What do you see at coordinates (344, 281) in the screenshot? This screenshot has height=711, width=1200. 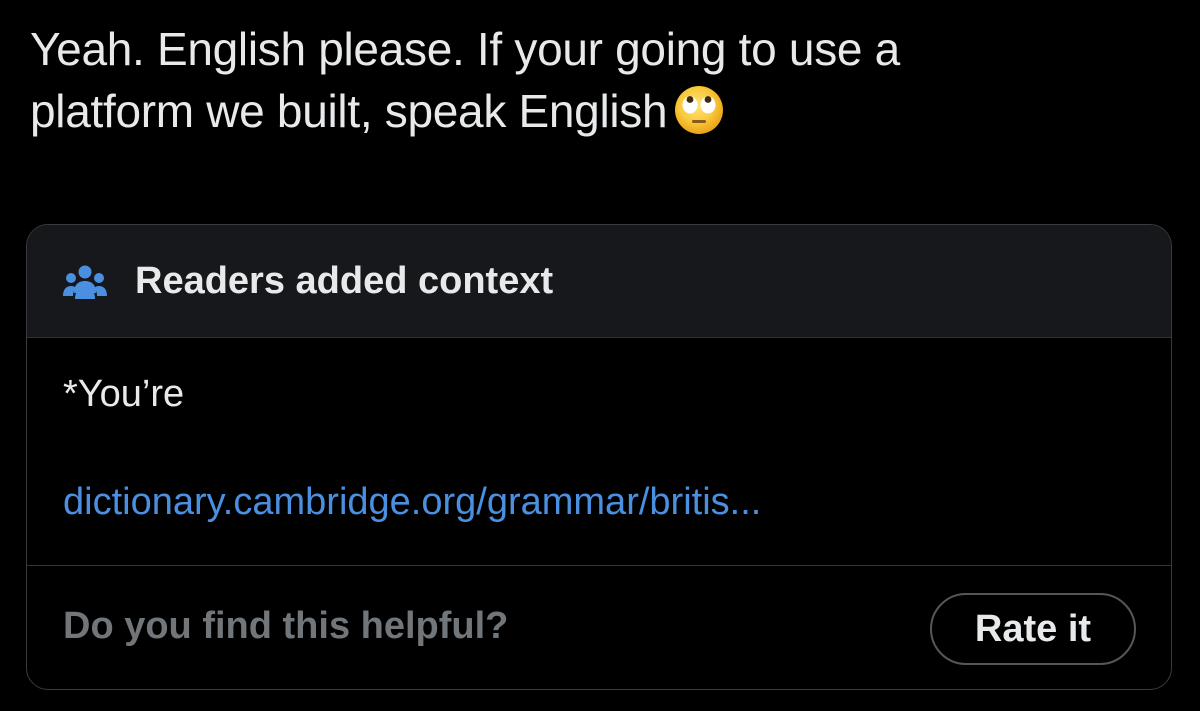 I see `note-title: Readers added context` at bounding box center [344, 281].